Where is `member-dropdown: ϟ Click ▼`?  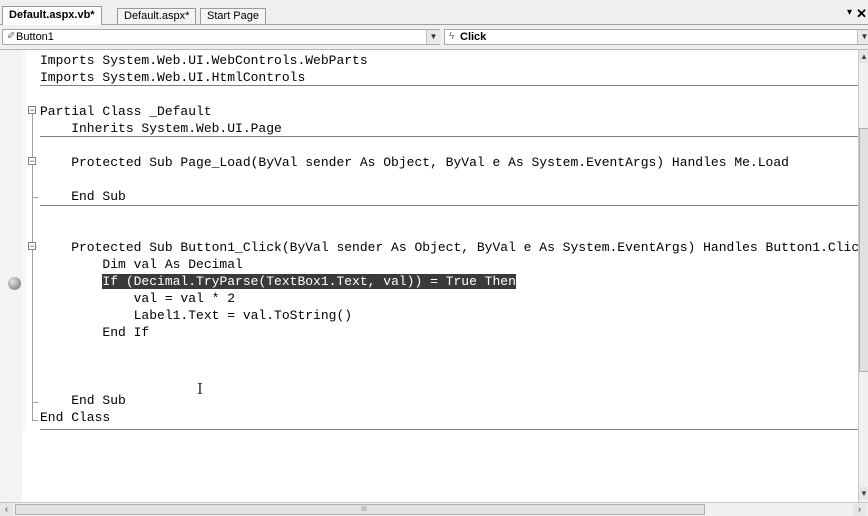 member-dropdown: ϟ Click ▼ is located at coordinates (656, 37).